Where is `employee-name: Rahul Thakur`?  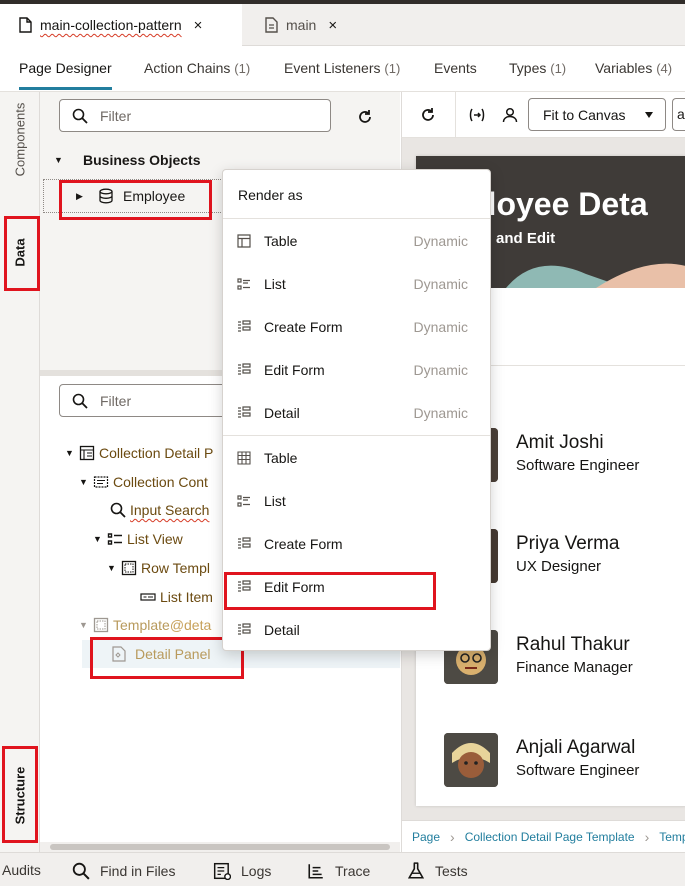 employee-name: Rahul Thakur is located at coordinates (573, 644).